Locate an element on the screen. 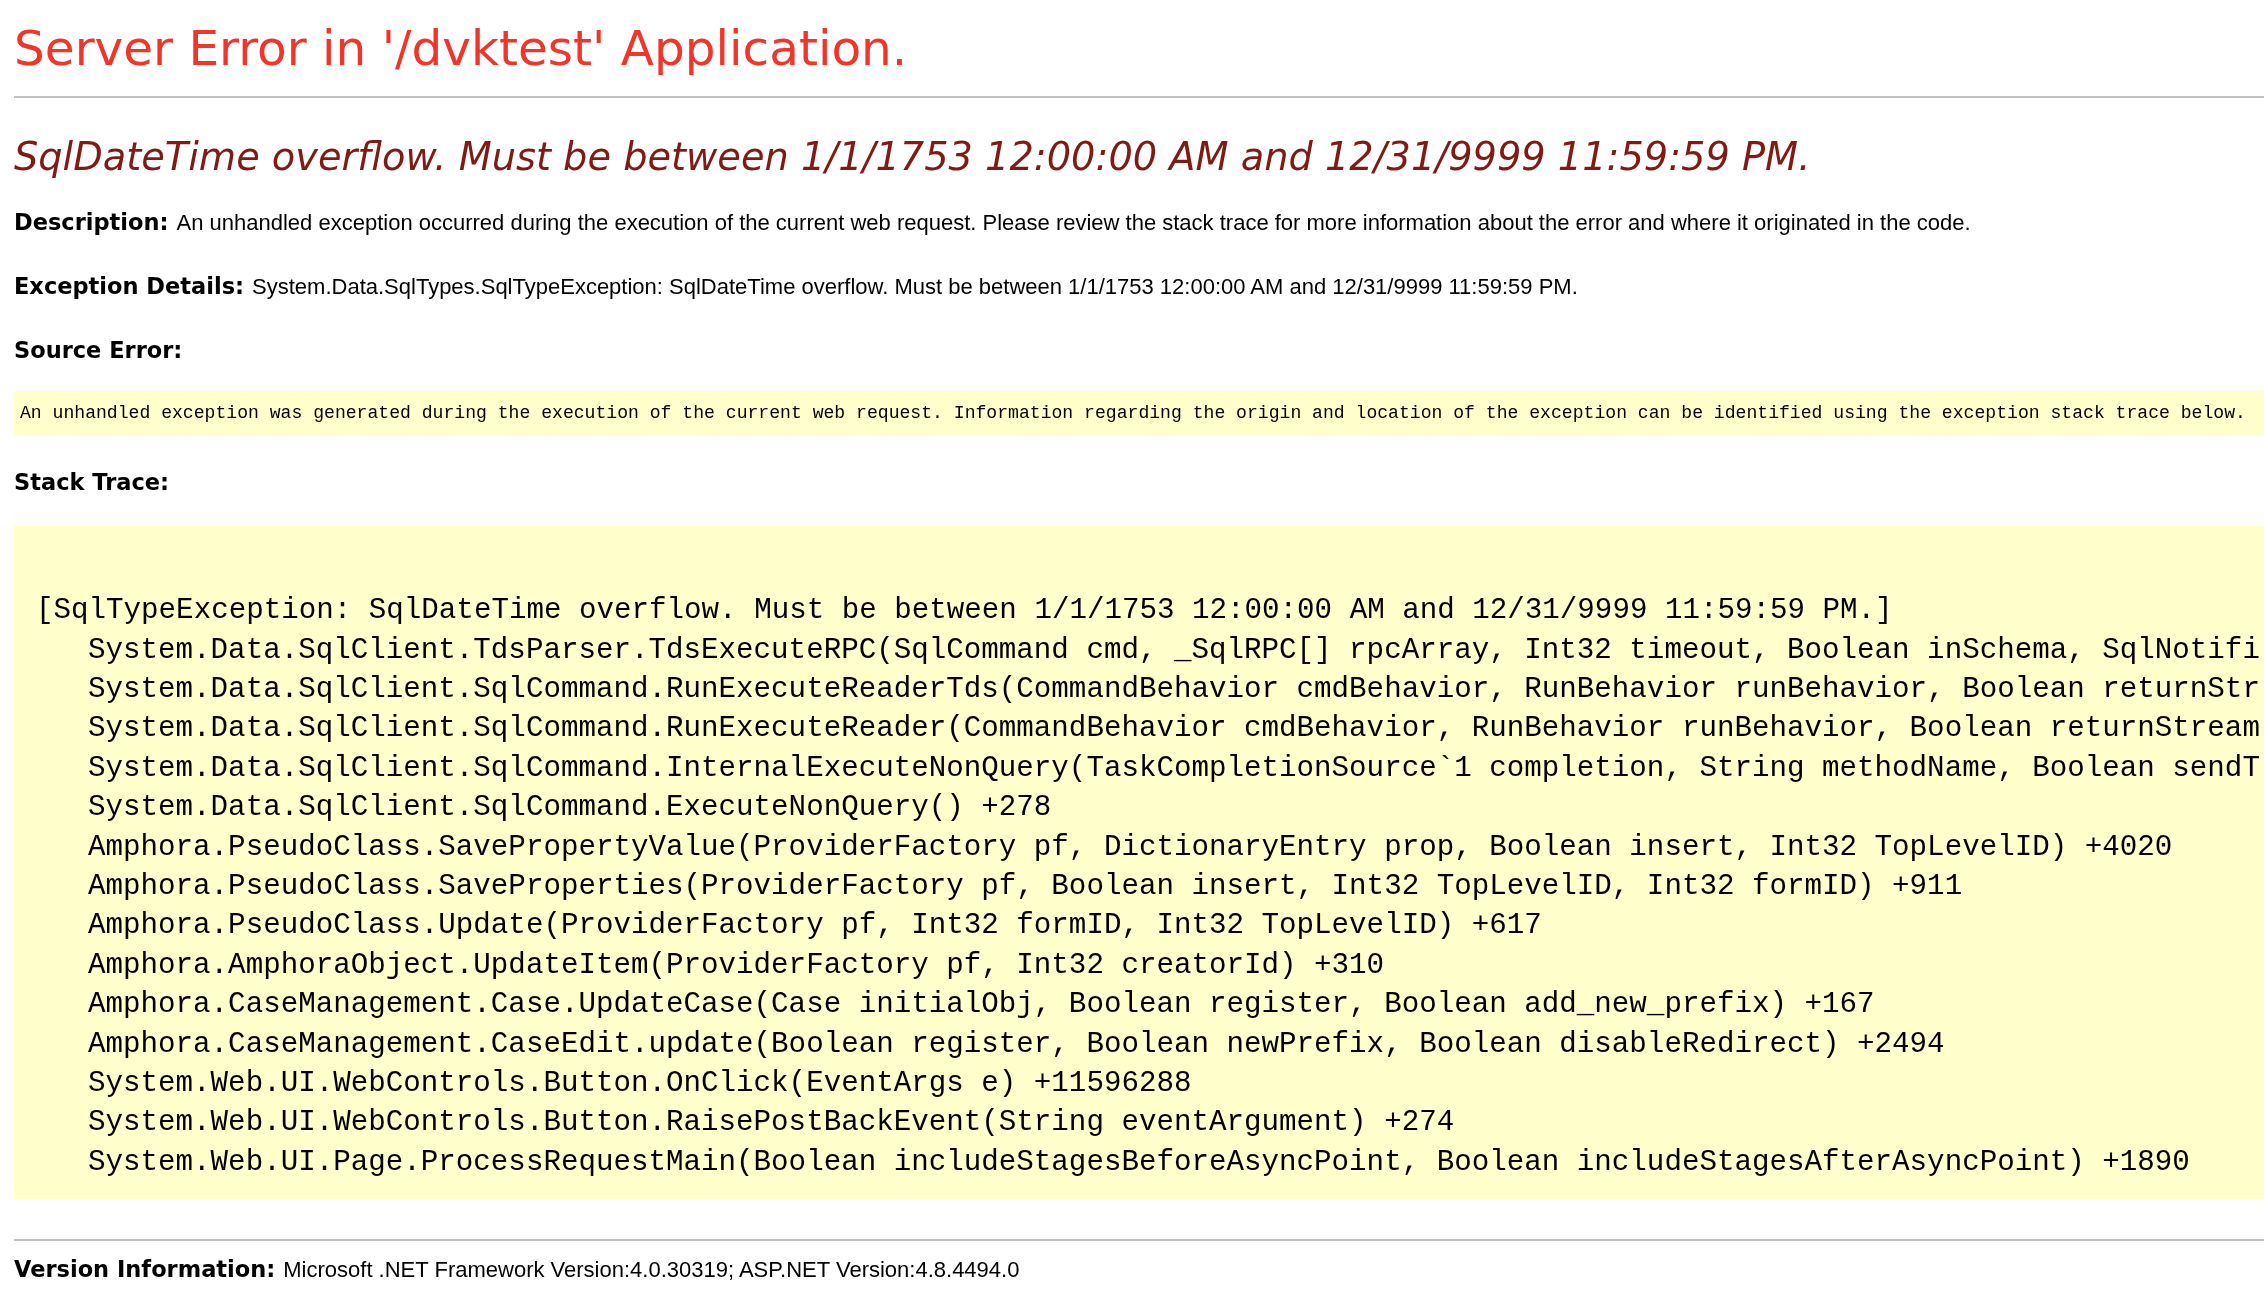 Image resolution: width=2264 pixels, height=1315 pixels. version-info-label: Version Information: is located at coordinates (145, 1270).